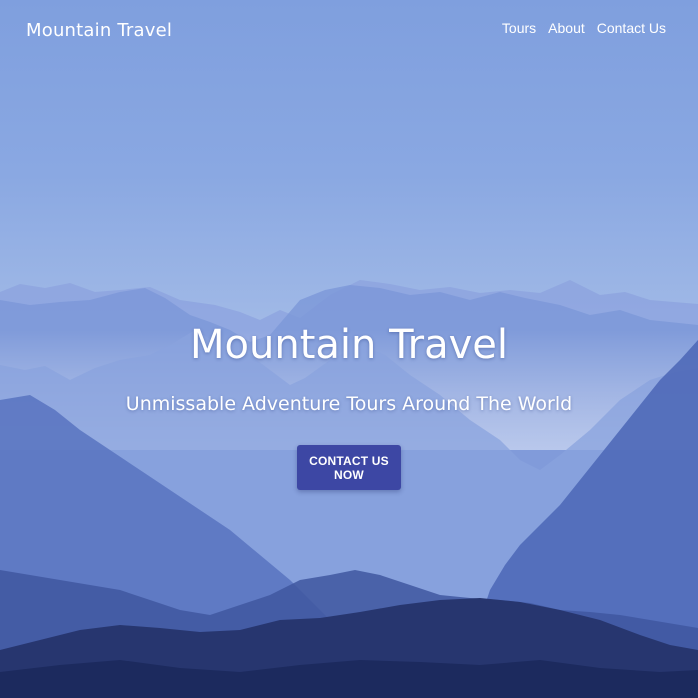 This screenshot has height=698, width=698. Describe the element at coordinates (566, 28) in the screenshot. I see `nav-link-about: About` at that location.